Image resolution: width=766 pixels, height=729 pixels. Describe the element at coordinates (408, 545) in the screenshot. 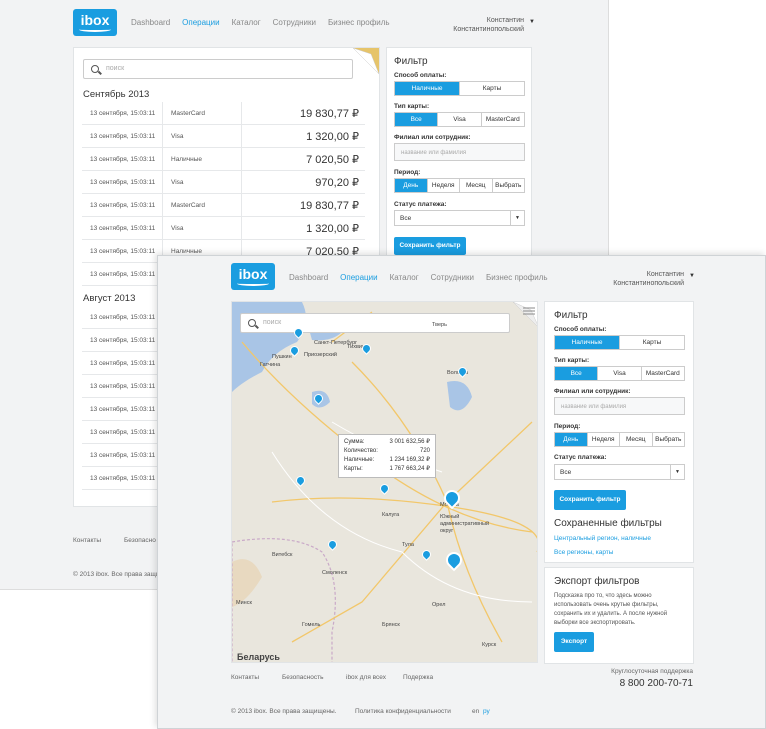

I see `map-city-label: Тула` at that location.